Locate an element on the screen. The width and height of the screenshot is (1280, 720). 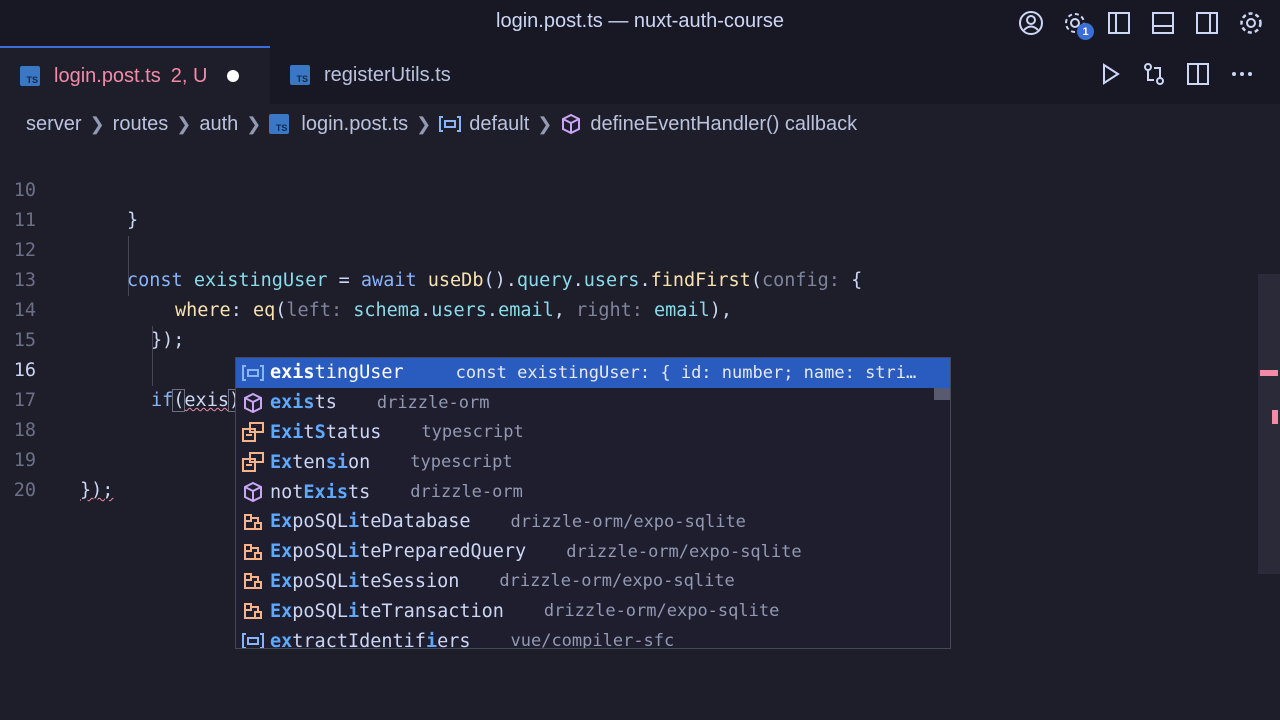
suggestion-label: existingUser is located at coordinates (337, 373).